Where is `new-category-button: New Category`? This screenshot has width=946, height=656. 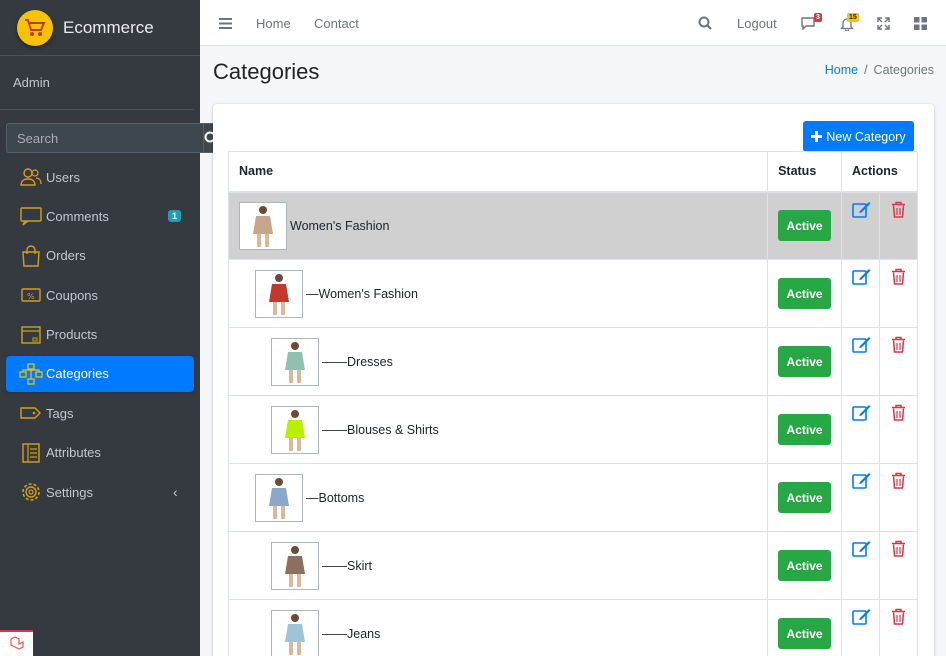 new-category-button: New Category is located at coordinates (858, 136).